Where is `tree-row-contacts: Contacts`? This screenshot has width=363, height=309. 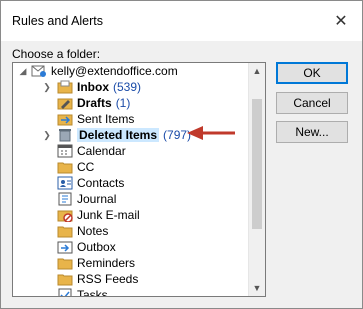
tree-row-contacts: Contacts is located at coordinates (131, 183).